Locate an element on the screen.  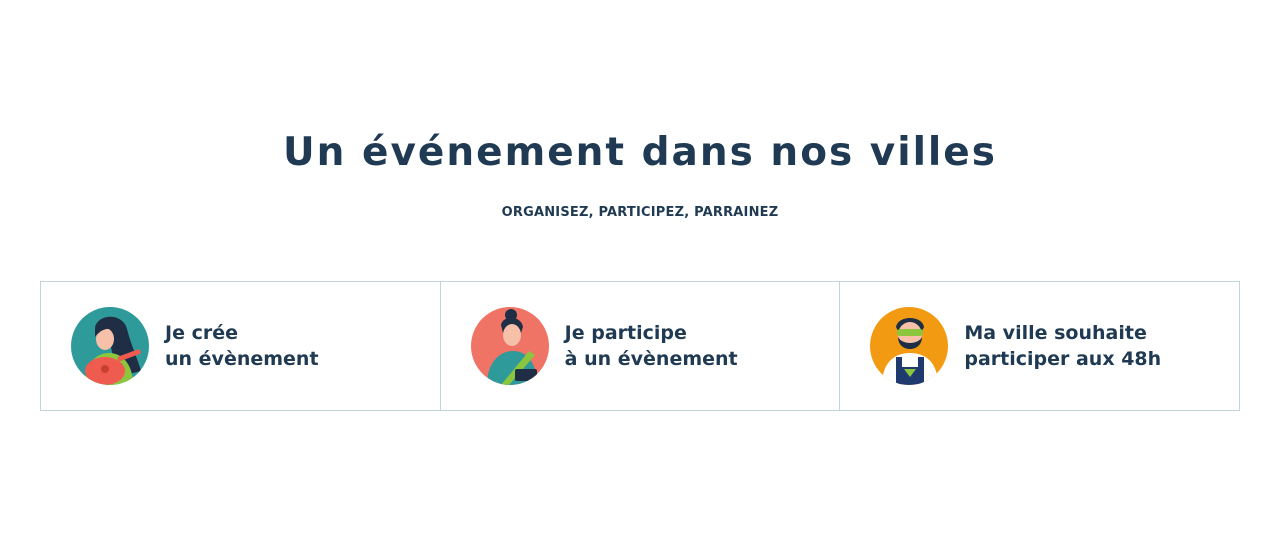
woman-guitar-icon is located at coordinates (110, 346).